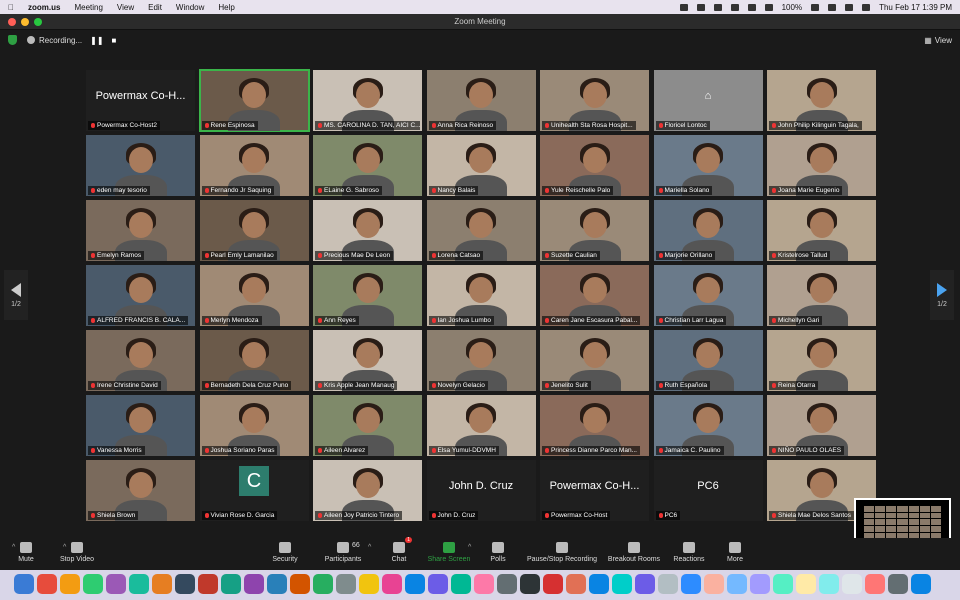  Describe the element at coordinates (821, 165) in the screenshot. I see `participant-tile: Joana Marie Eugenio` at that location.